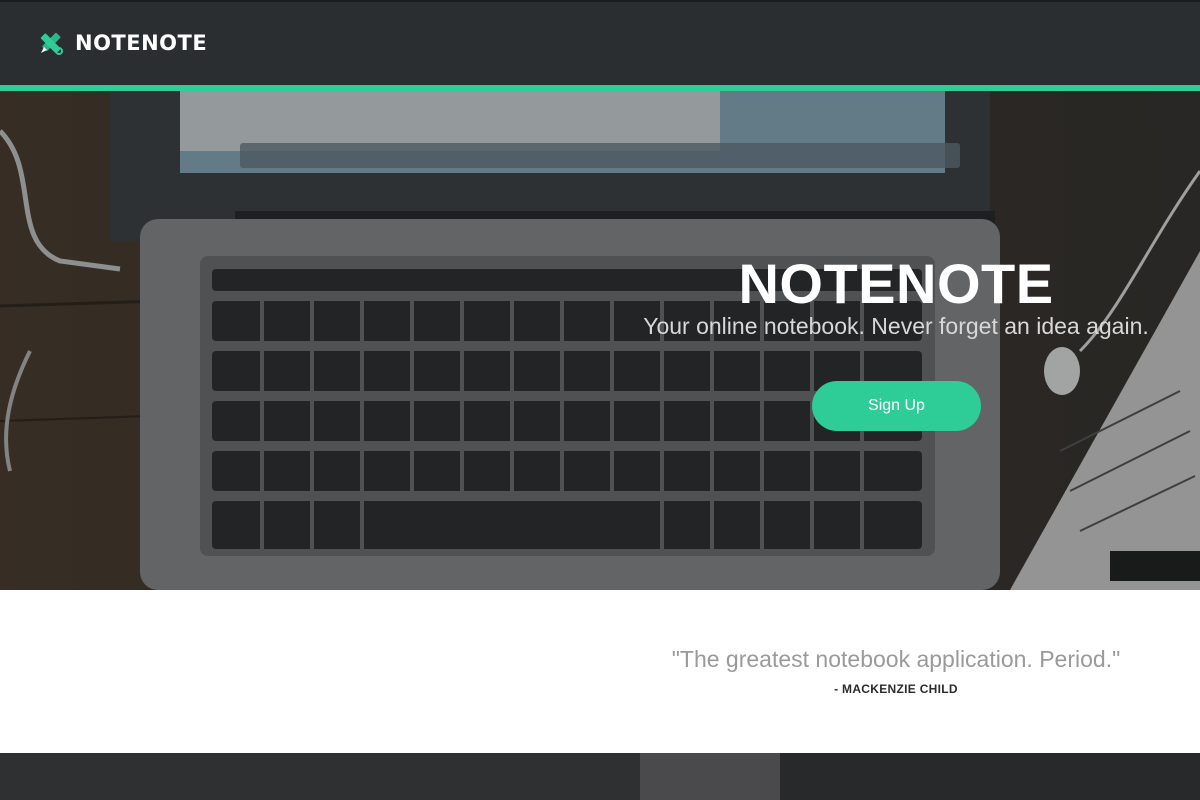 This screenshot has width=1200, height=800. I want to click on background-image, so click(600, 776).